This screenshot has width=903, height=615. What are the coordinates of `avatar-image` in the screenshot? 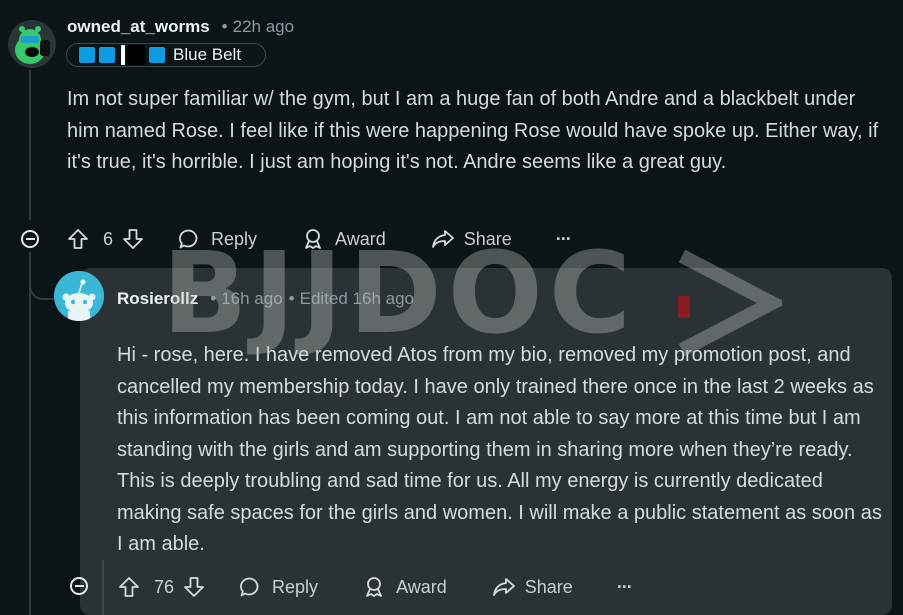 It's located at (32, 44).